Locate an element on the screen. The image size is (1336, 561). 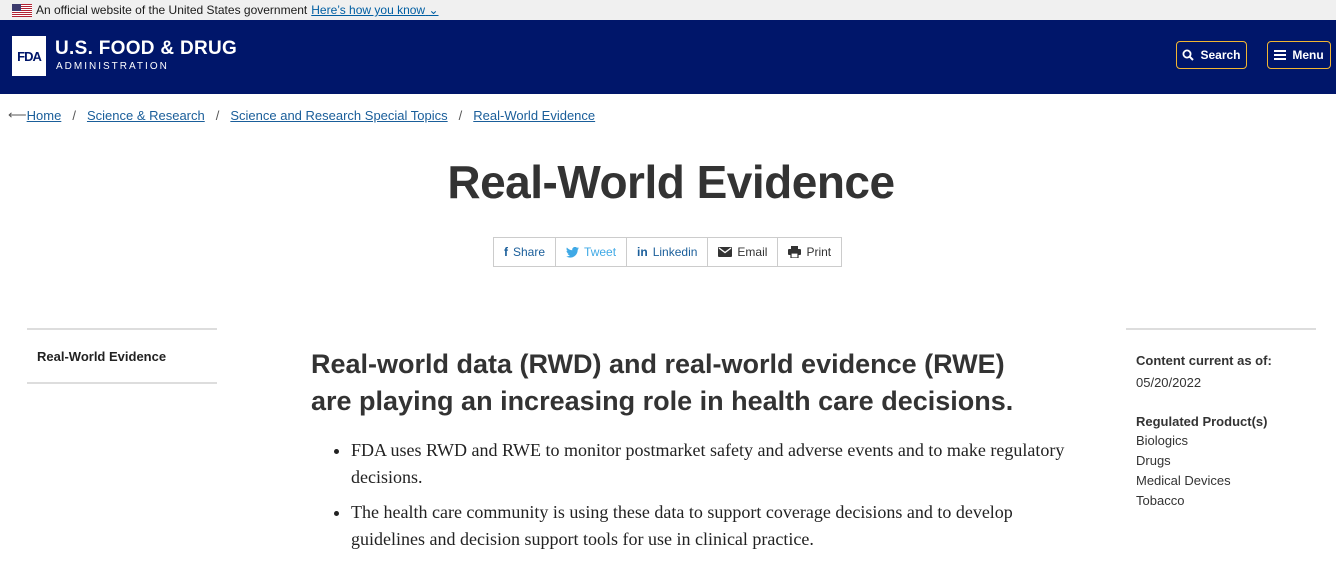
fda-logo: FDA is located at coordinates (29, 56).